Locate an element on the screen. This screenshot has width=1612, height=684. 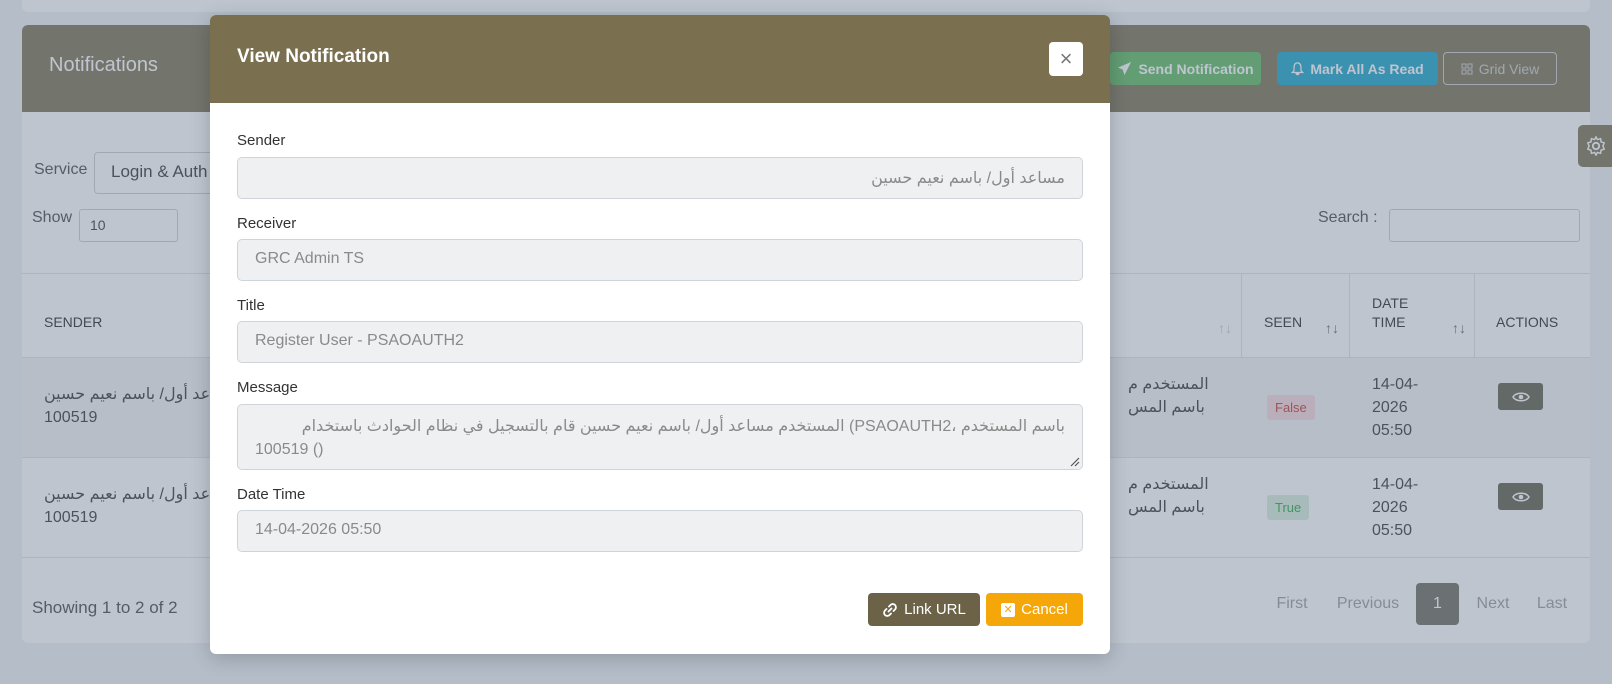
close-icon: × is located at coordinates (1066, 58).